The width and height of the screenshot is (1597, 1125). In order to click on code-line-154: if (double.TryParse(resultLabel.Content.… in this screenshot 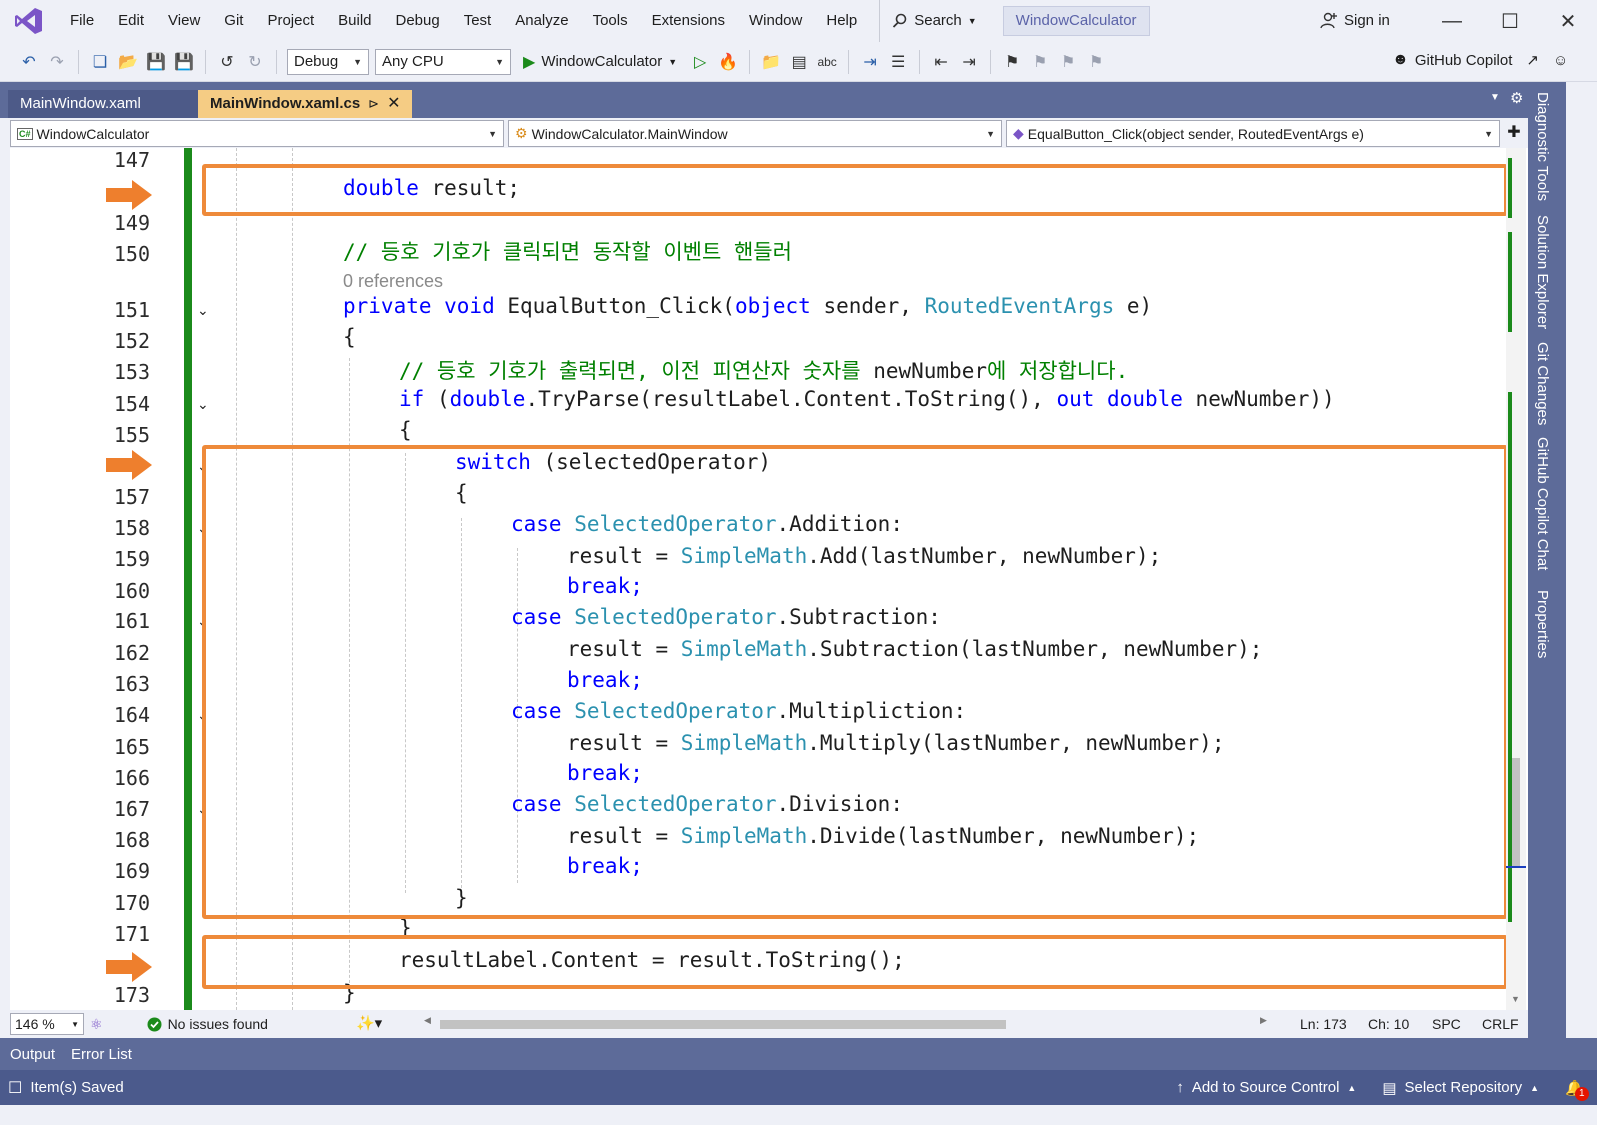, I will do `click(867, 399)`.